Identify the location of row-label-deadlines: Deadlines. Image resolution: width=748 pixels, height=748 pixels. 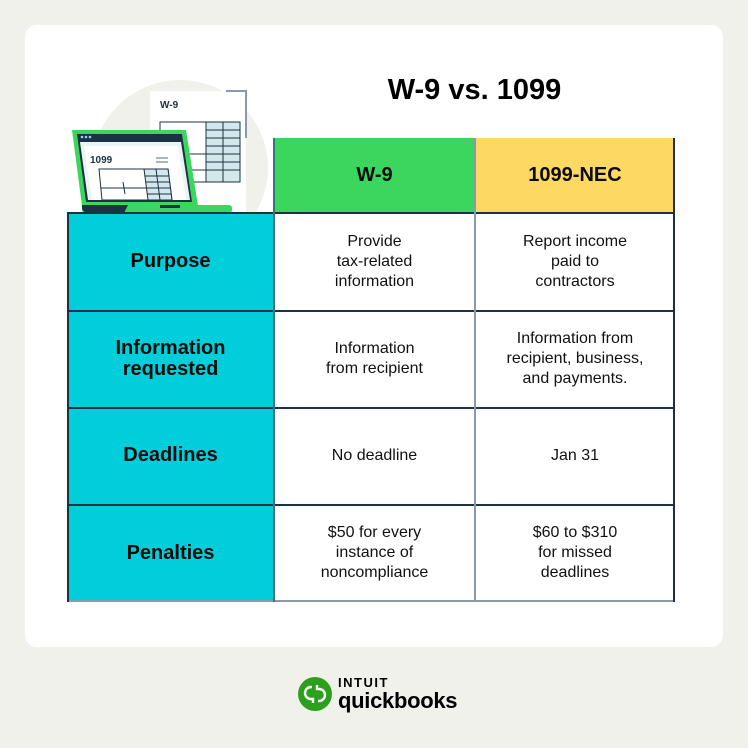
(170, 455).